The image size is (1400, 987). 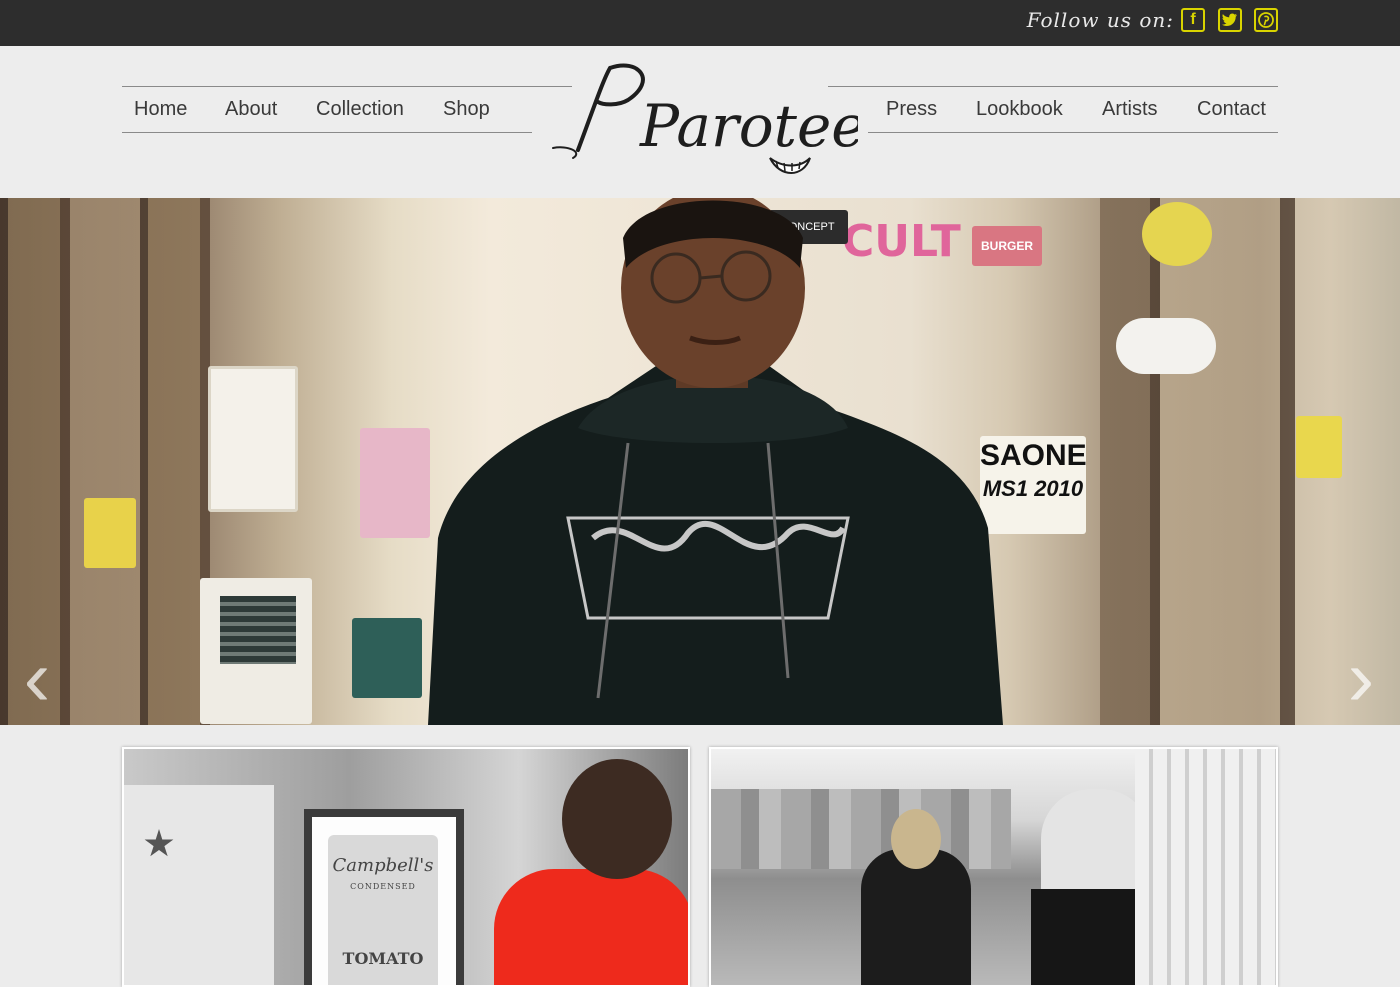 I want to click on nav-home: Home, so click(x=179, y=109).